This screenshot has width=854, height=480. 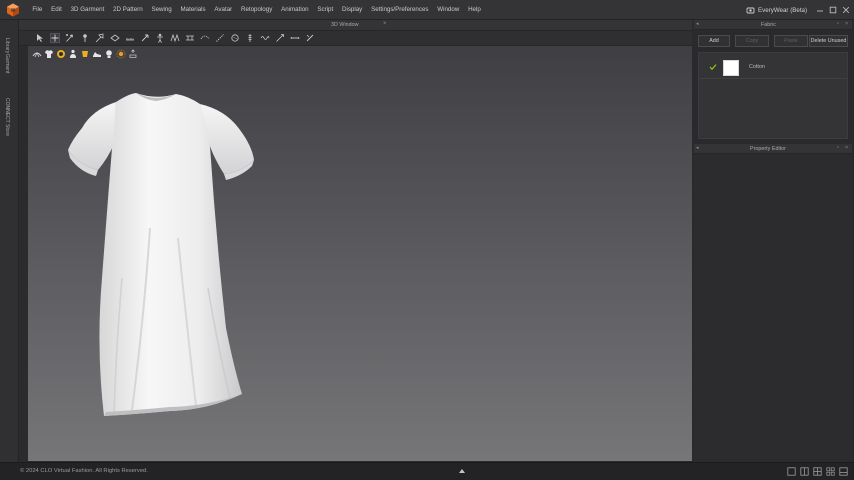 What do you see at coordinates (768, 25) in the screenshot?
I see `fabric-panel-title: Fabric` at bounding box center [768, 25].